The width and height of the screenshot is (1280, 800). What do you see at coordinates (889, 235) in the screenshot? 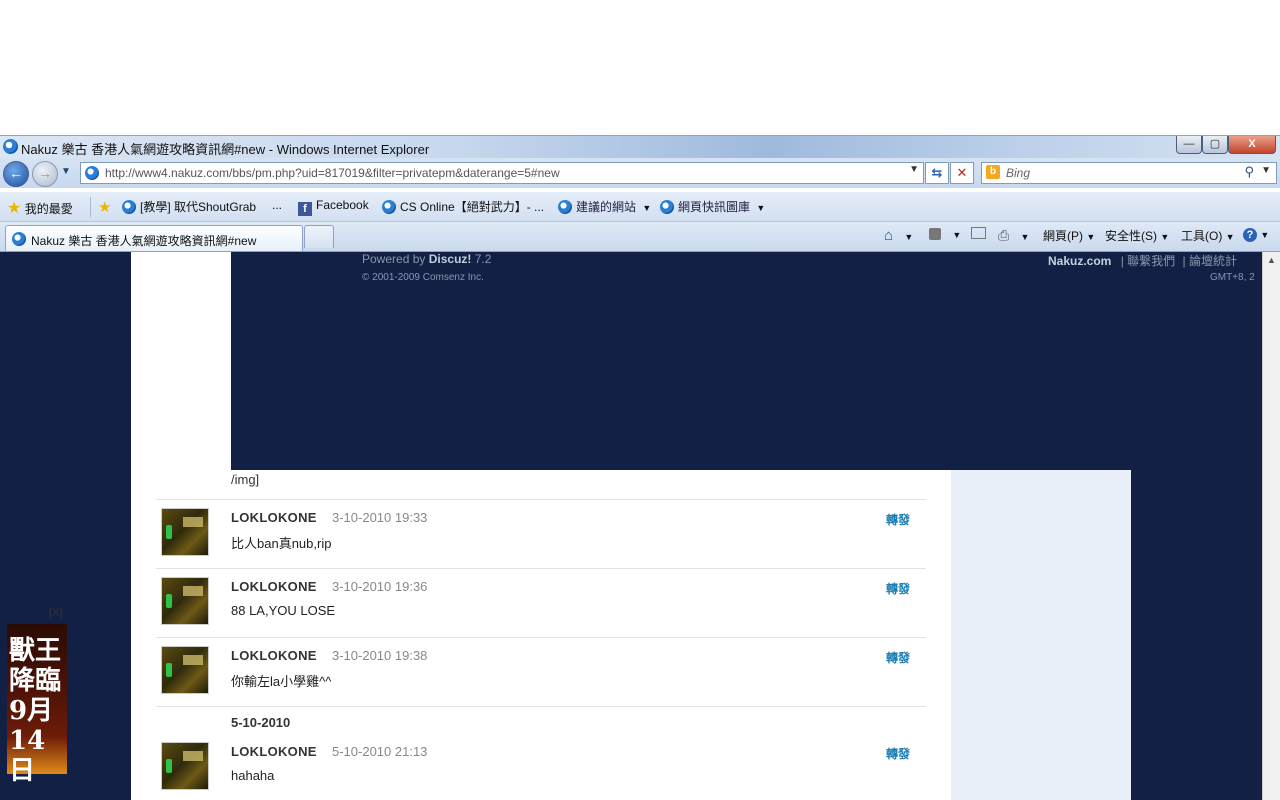
I see `home-icon: ⌂` at bounding box center [889, 235].